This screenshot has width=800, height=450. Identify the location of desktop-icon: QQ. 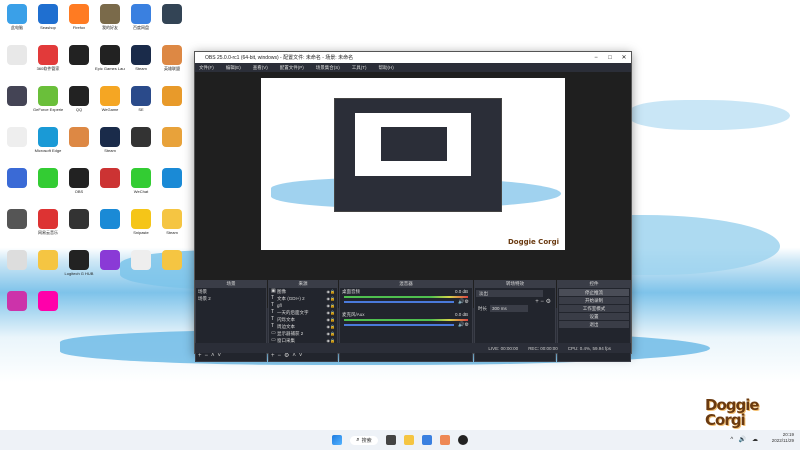
(79, 99).